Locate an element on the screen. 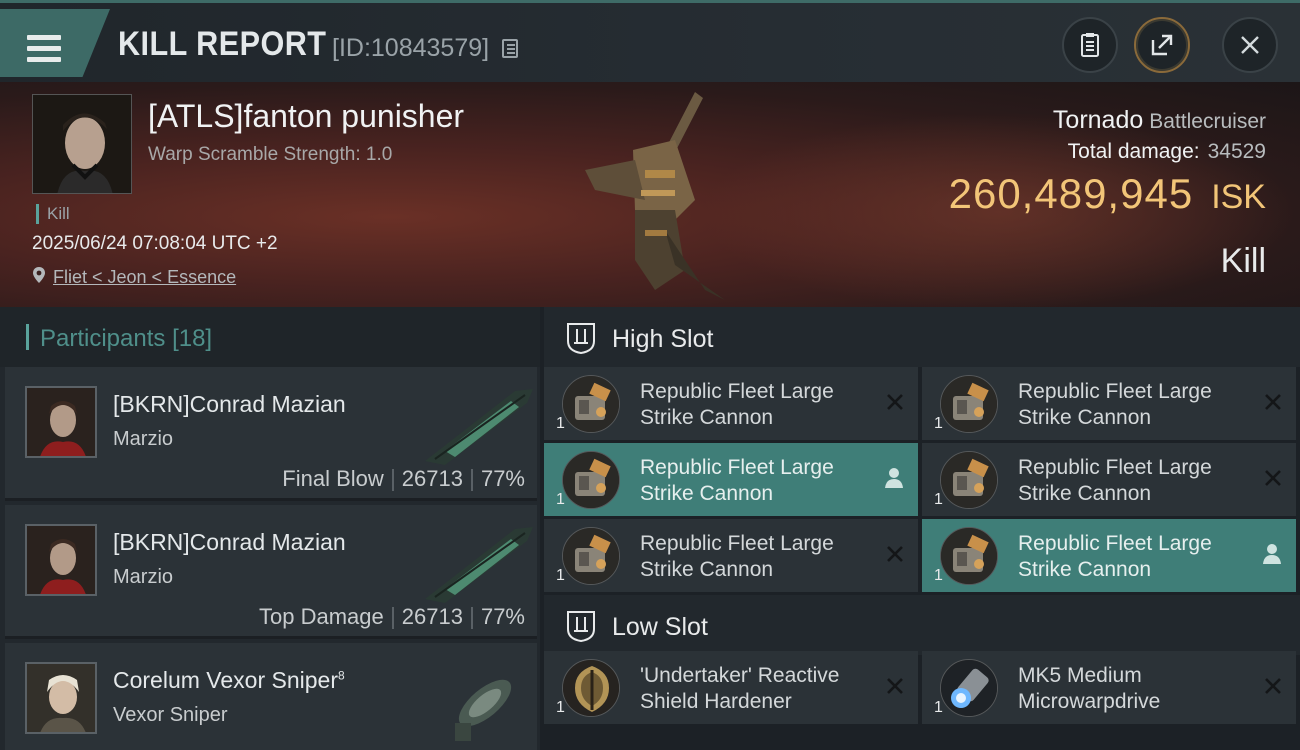  low-slot-label: Low Slot is located at coordinates (660, 627).